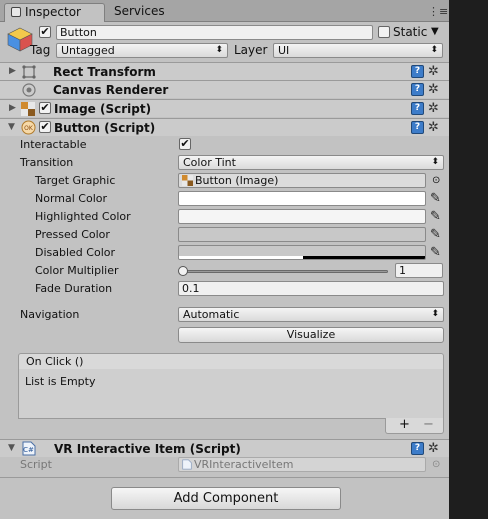 This screenshot has height=519, width=488. I want to click on vr-item-title: VR Interactive Item (Script), so click(147, 449).